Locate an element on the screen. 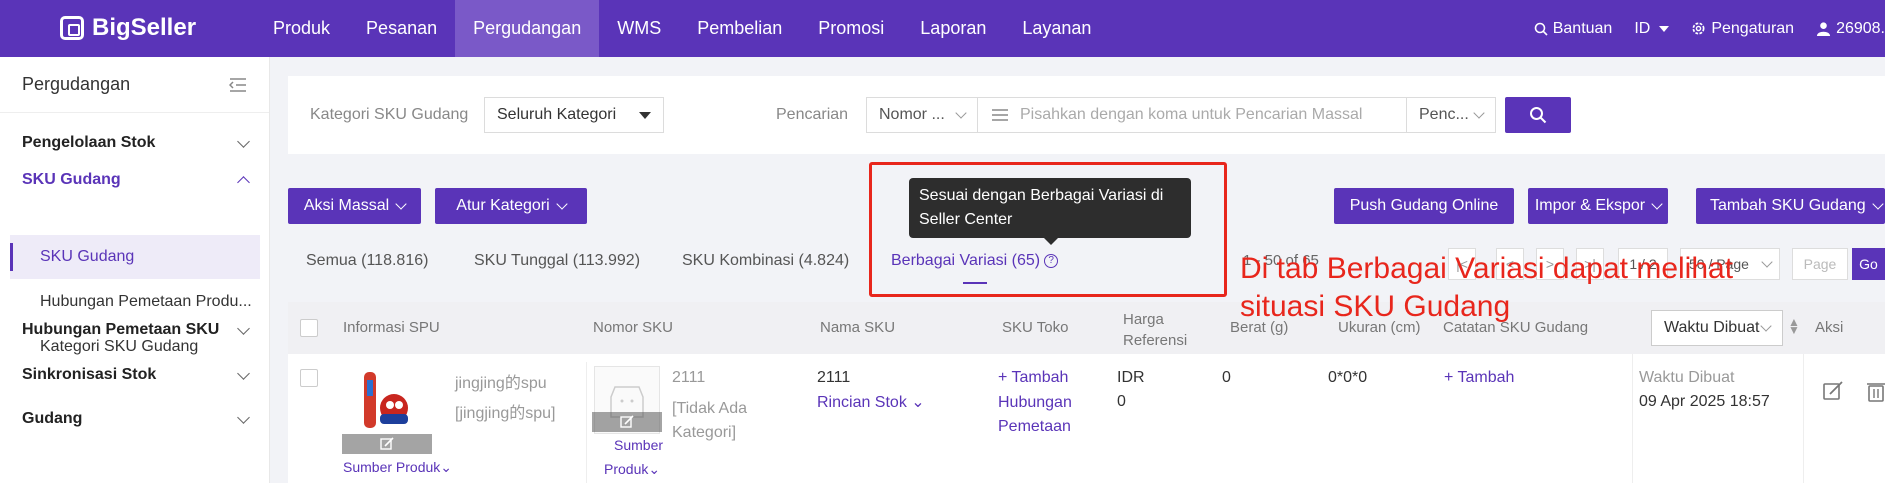 Image resolution: width=1885 pixels, height=483 pixels. nav-layanan: Layanan is located at coordinates (1056, 28).